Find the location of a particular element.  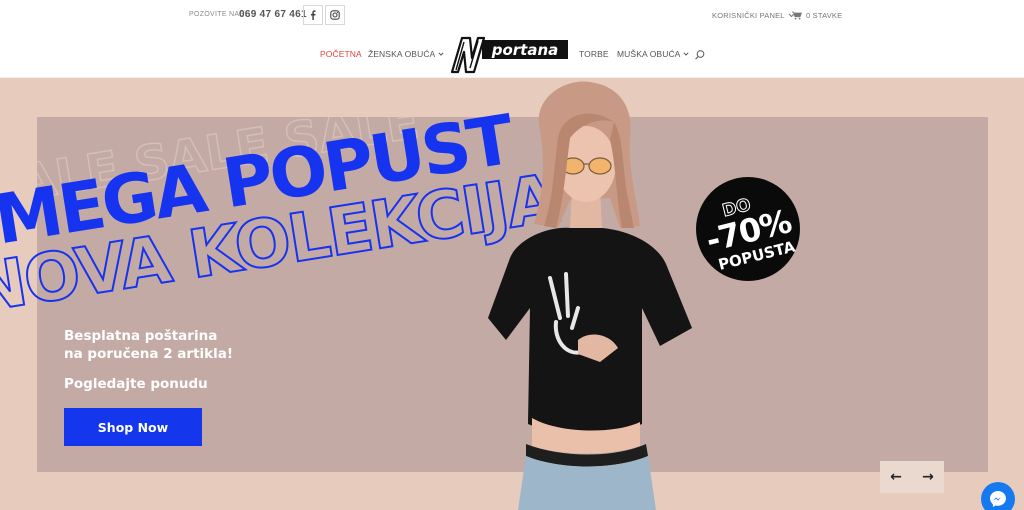

instagram-link is located at coordinates (335, 15).